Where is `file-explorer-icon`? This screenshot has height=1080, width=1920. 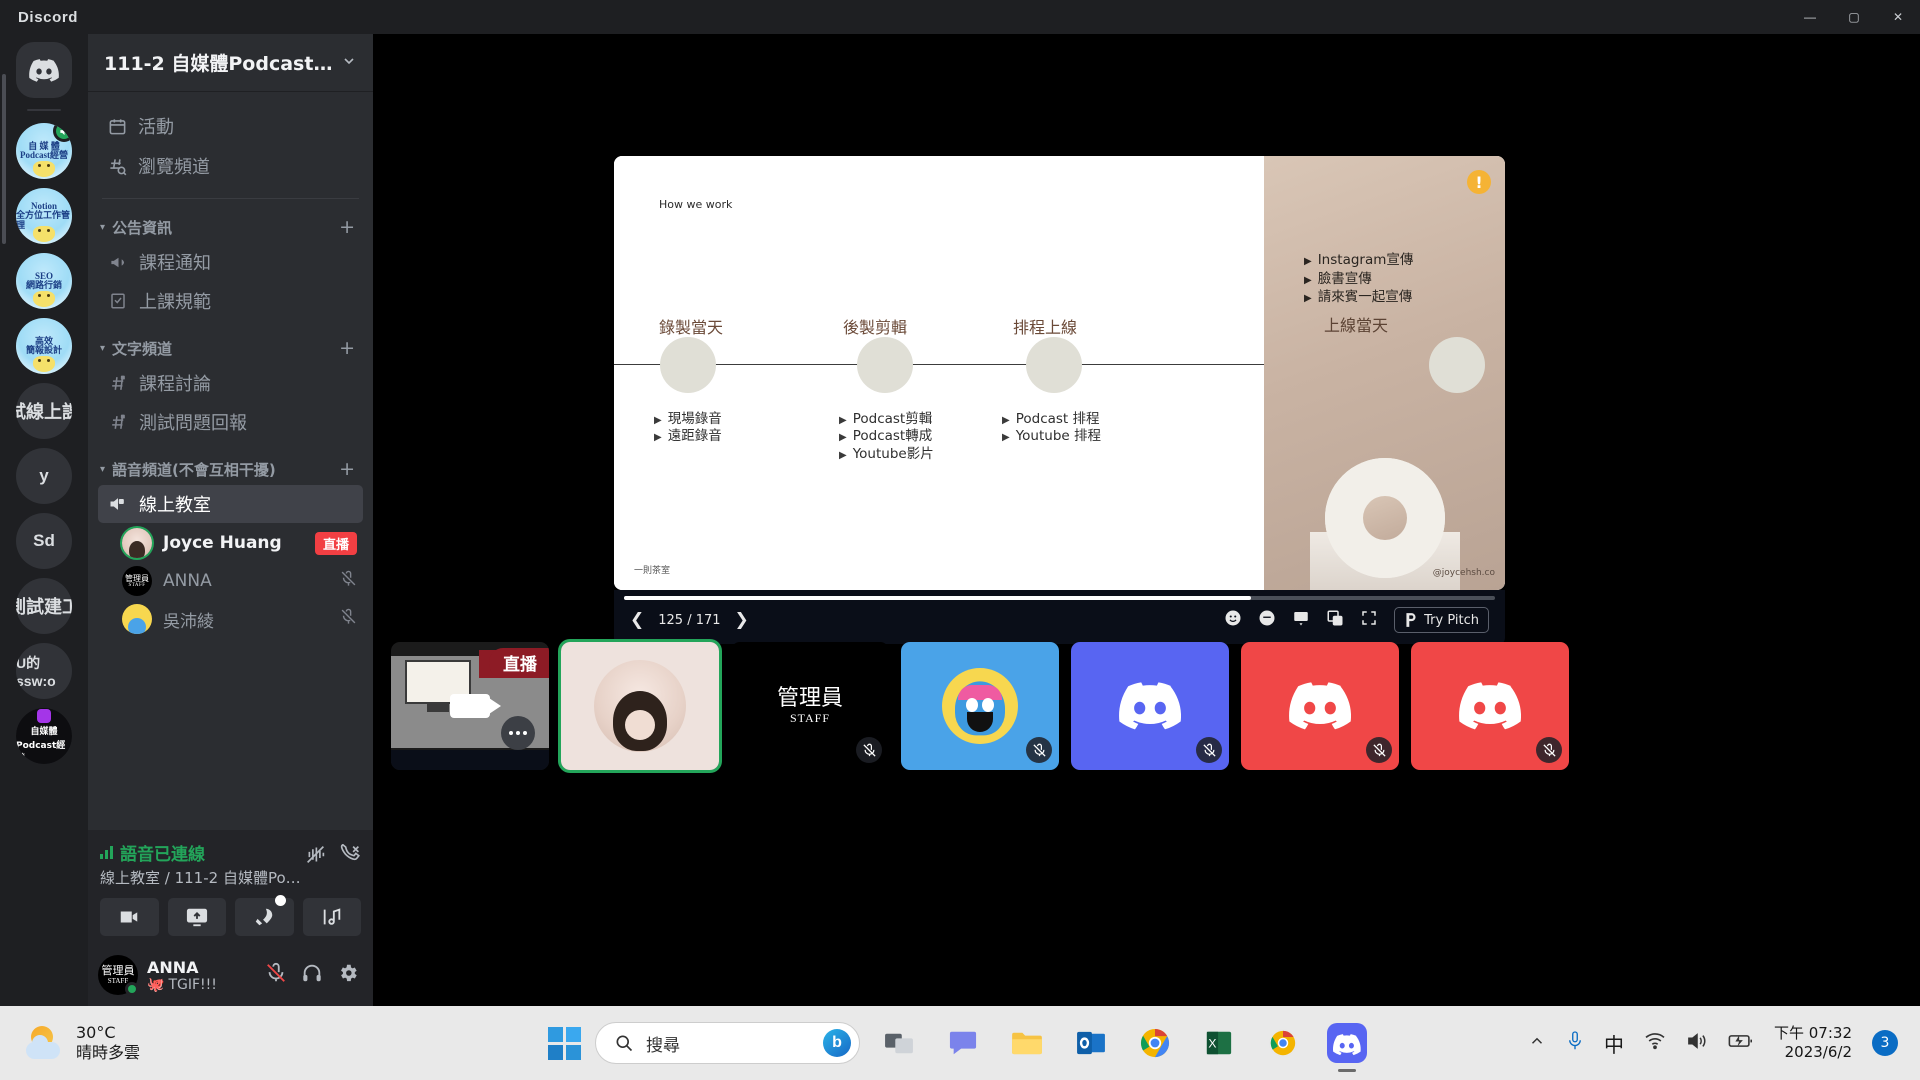
file-explorer-icon is located at coordinates (1027, 1043).